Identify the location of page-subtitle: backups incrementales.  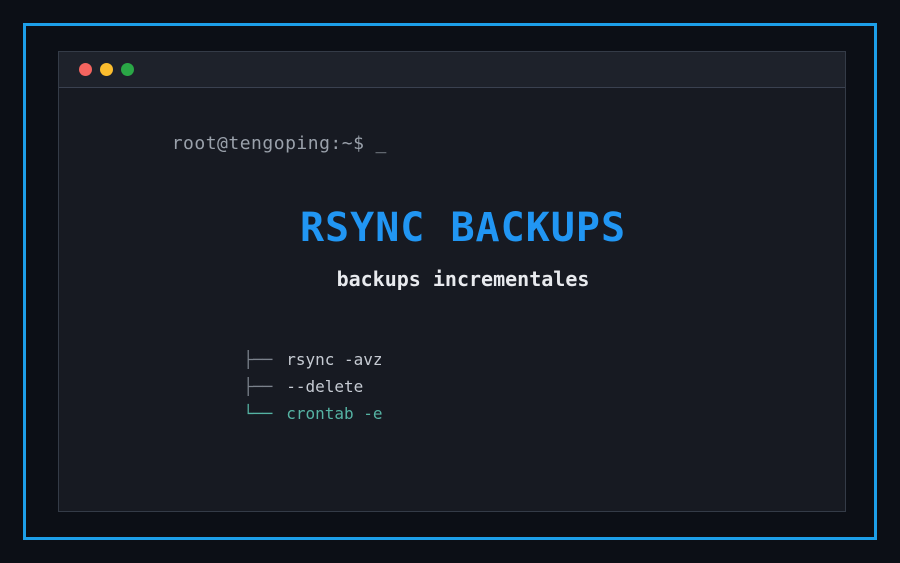
(463, 279).